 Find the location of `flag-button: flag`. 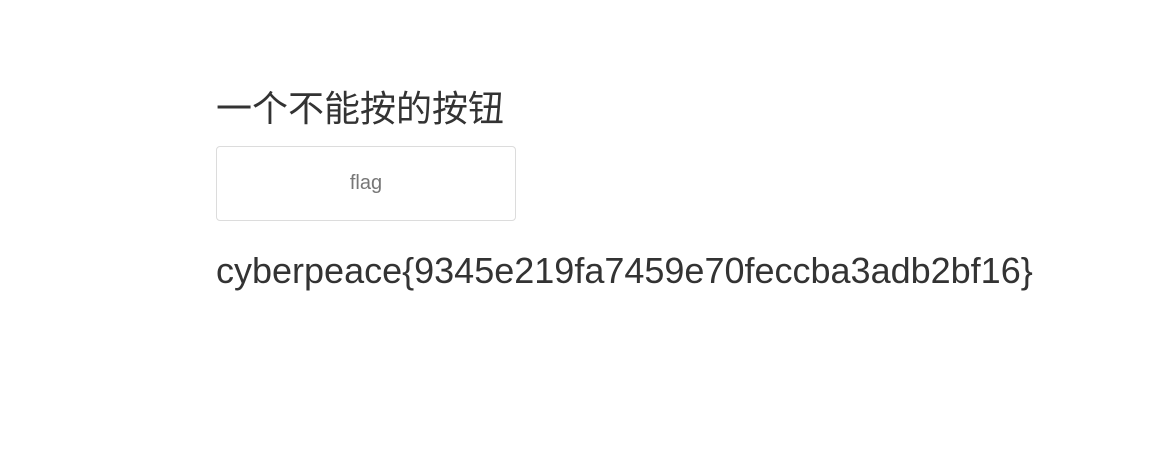

flag-button: flag is located at coordinates (366, 183).